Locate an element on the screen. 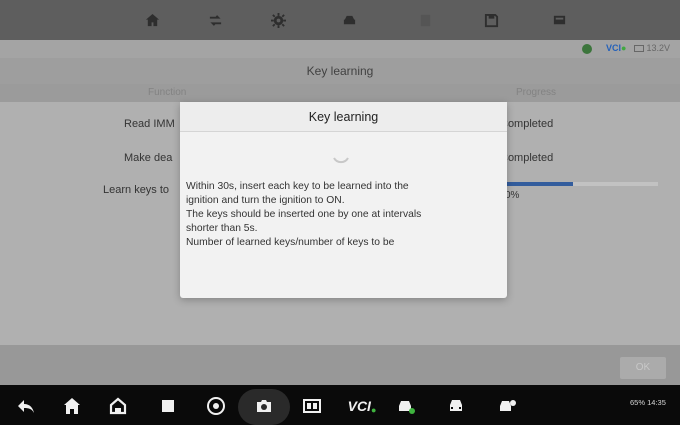 The width and height of the screenshot is (680, 425). chrome-icon is located at coordinates (216, 406).